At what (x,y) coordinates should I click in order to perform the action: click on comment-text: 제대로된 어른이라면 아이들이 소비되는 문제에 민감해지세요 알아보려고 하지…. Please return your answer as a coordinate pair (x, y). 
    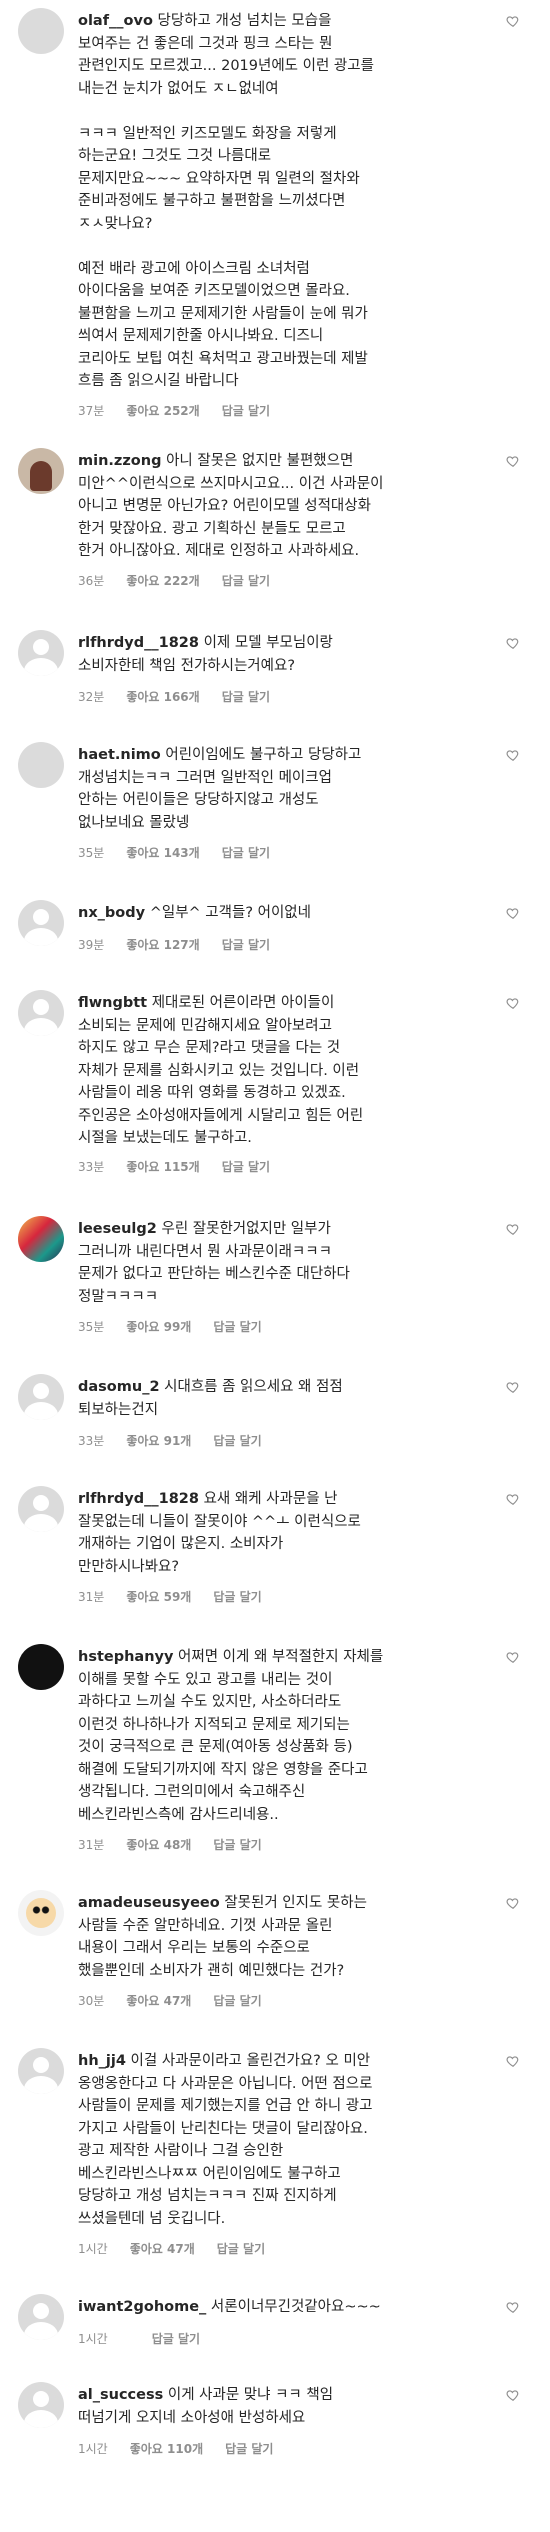
    Looking at the image, I should click on (221, 1070).